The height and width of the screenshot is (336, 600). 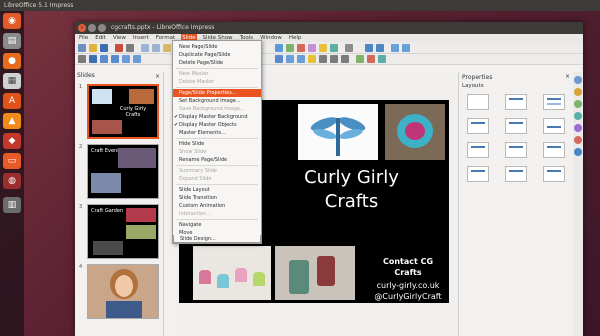 What do you see at coordinates (369, 48) in the screenshot?
I see `start-show-icon` at bounding box center [369, 48].